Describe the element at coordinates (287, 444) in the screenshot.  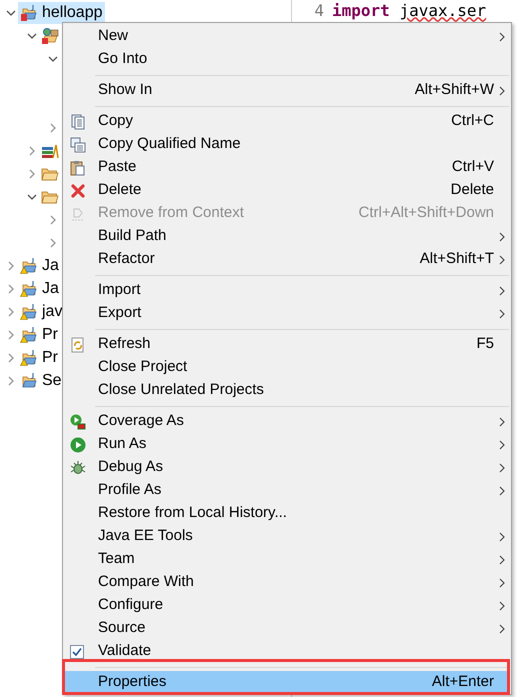
I see `menu-item: Run As` at that location.